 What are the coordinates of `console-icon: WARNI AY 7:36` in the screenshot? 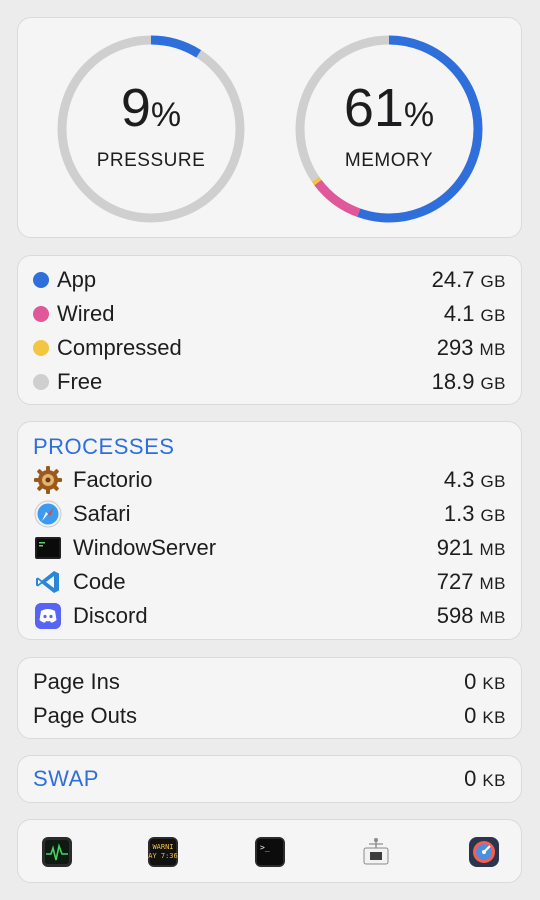 It's located at (163, 852).